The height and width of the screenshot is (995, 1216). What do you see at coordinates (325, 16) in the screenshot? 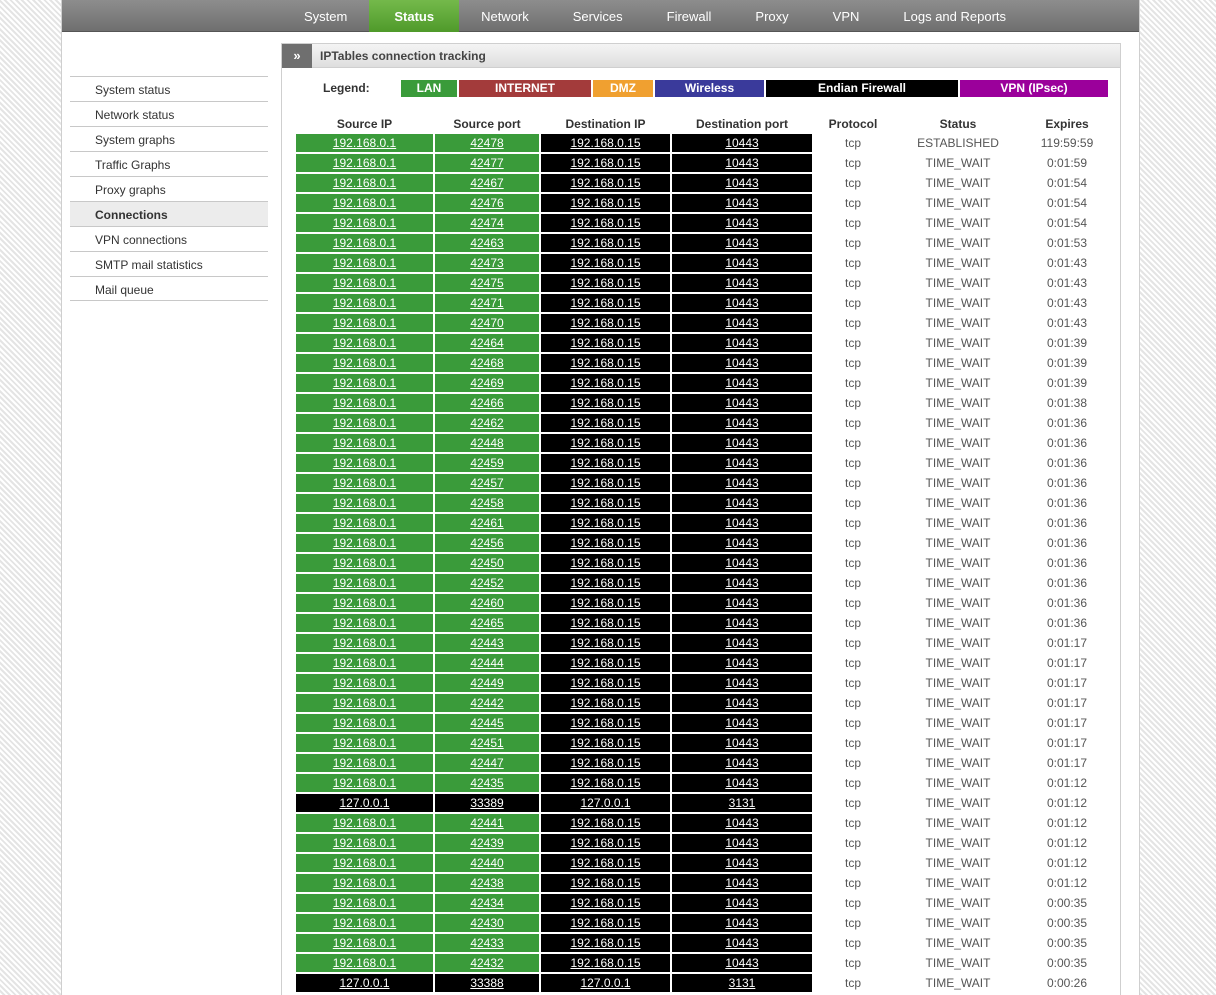
I see `nav-tab-system: System` at bounding box center [325, 16].